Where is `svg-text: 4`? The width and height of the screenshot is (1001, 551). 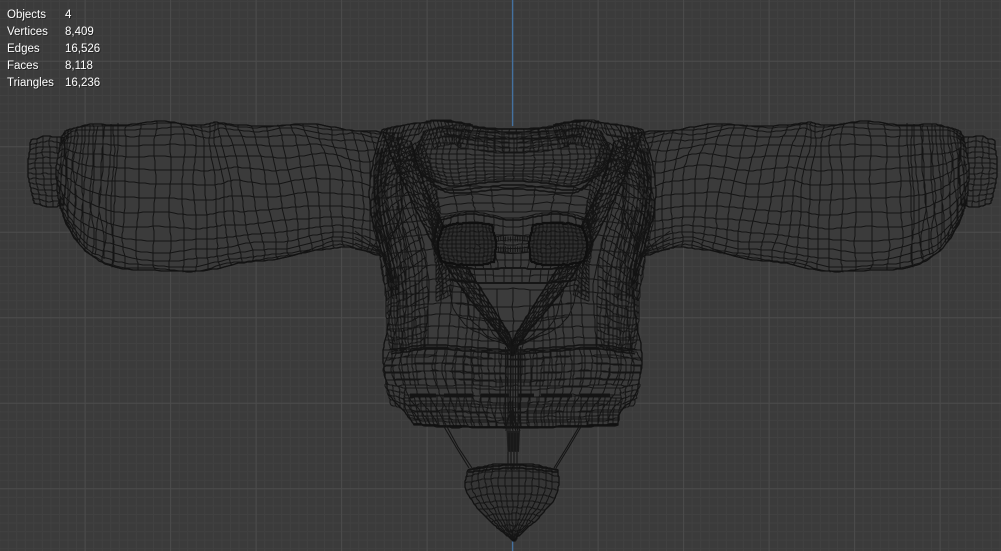
svg-text: 4 is located at coordinates (68, 15).